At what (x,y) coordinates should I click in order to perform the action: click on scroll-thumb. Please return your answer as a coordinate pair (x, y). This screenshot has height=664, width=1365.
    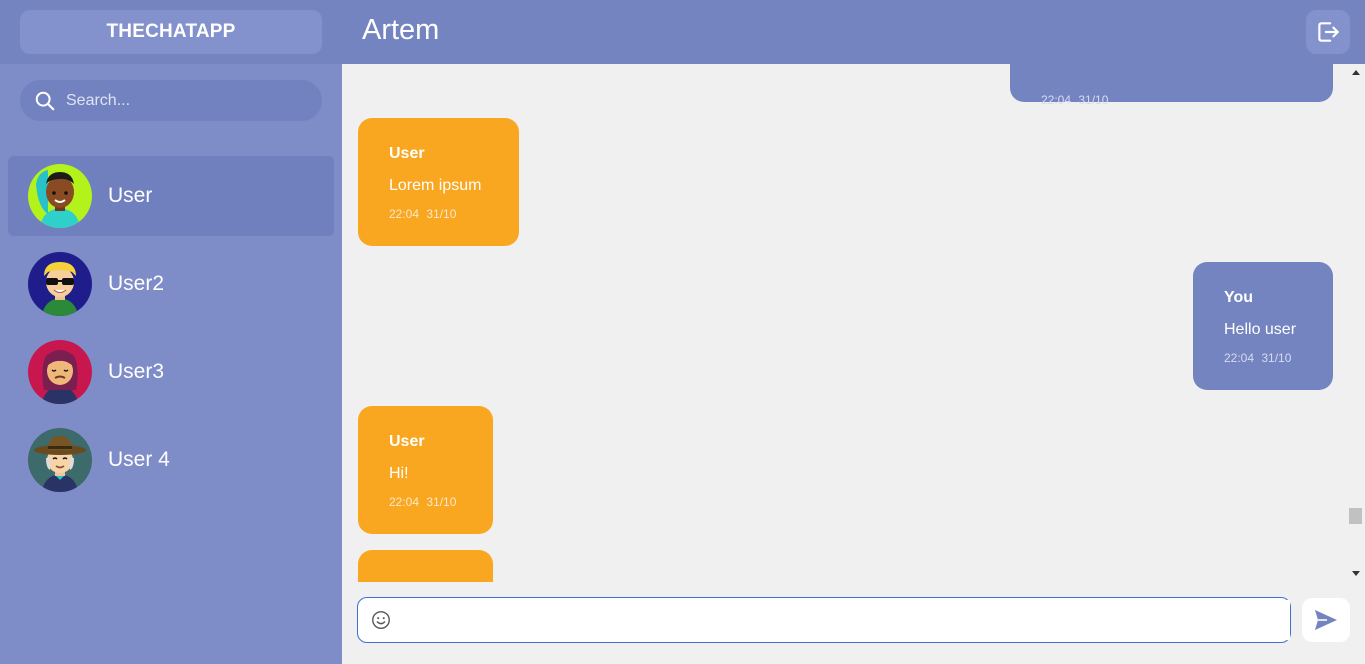
    Looking at the image, I should click on (1355, 516).